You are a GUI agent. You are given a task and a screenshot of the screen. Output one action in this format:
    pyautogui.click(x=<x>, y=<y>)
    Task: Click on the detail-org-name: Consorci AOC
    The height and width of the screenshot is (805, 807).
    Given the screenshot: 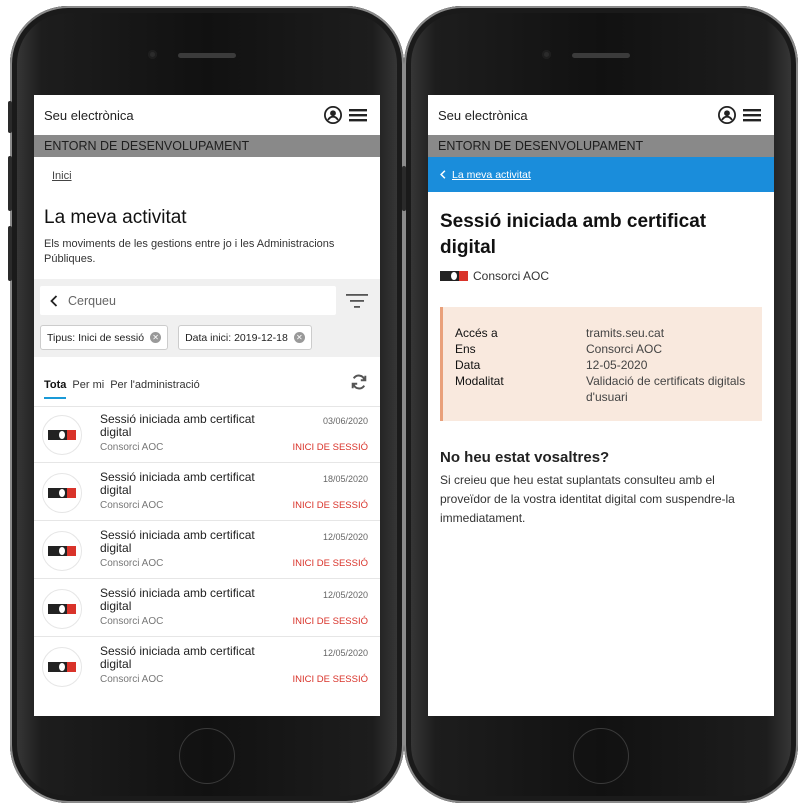 What is the action you would take?
    pyautogui.click(x=511, y=276)
    